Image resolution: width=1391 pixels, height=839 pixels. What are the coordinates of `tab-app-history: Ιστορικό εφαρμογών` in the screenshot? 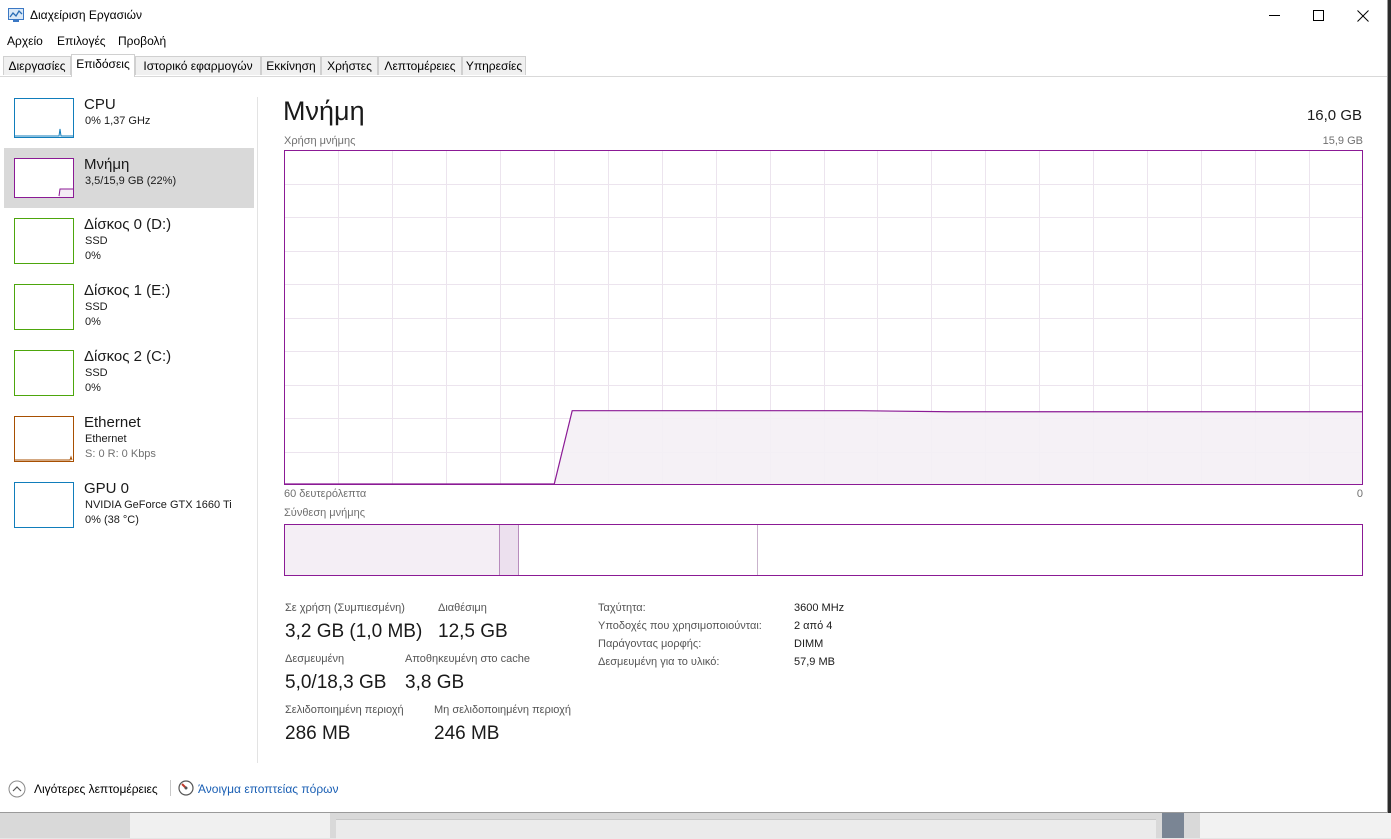 It's located at (198, 65).